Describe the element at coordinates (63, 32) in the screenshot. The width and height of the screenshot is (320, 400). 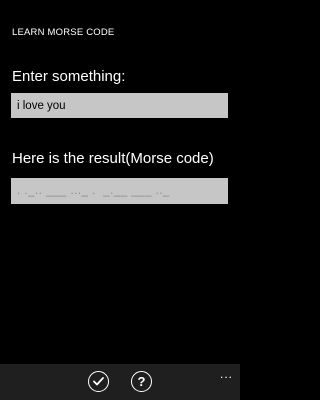
I see `app-title: LEARN MORSE CODE` at that location.